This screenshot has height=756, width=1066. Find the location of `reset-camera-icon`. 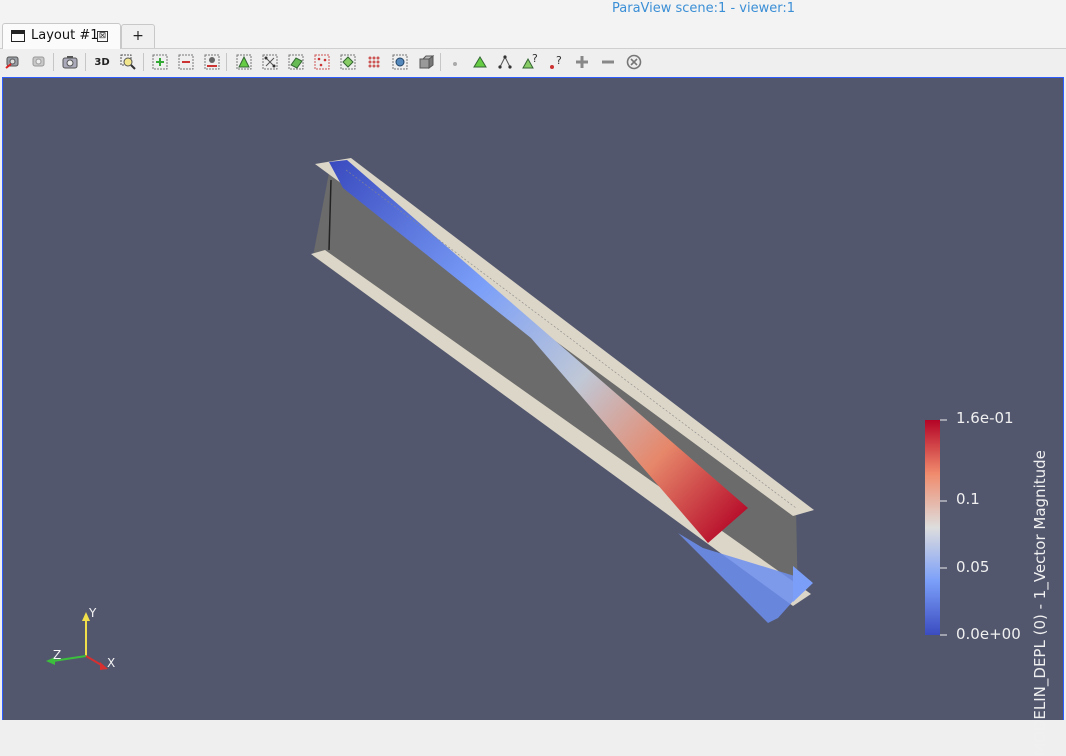

reset-camera-icon is located at coordinates (13, 62).